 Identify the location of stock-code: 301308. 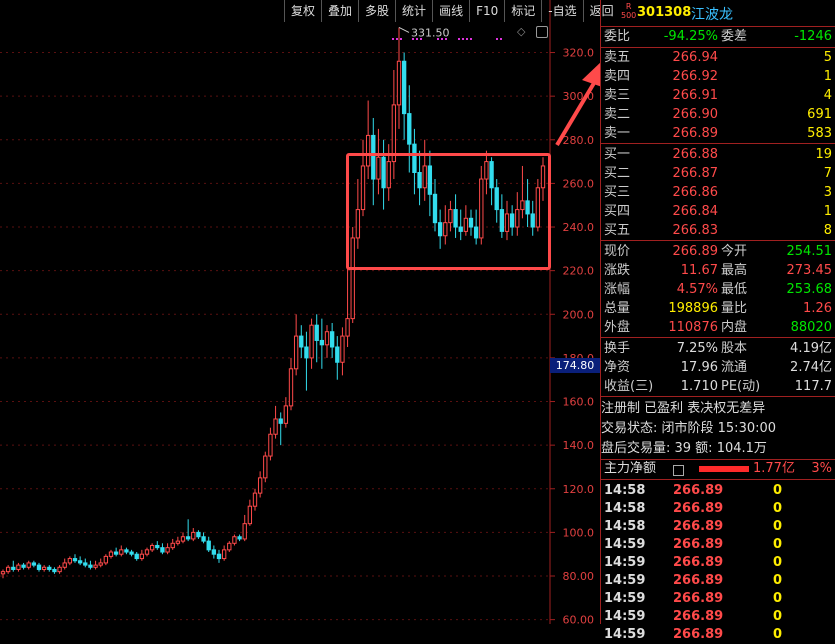
(664, 12).